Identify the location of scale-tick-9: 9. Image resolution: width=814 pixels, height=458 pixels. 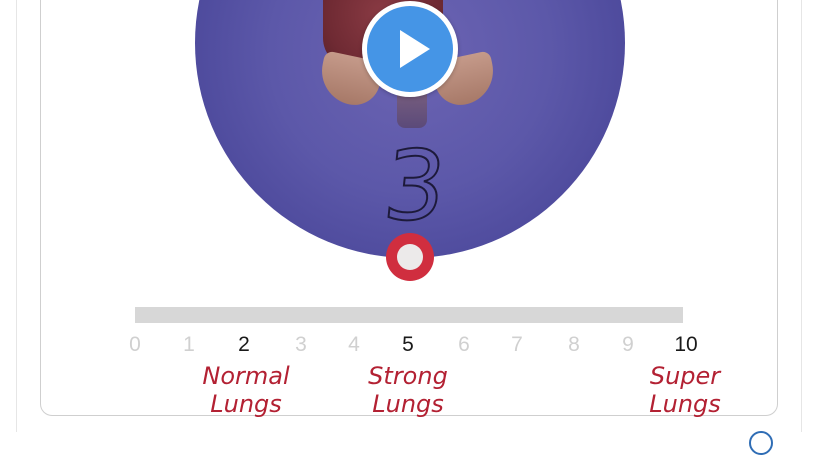
(628, 344).